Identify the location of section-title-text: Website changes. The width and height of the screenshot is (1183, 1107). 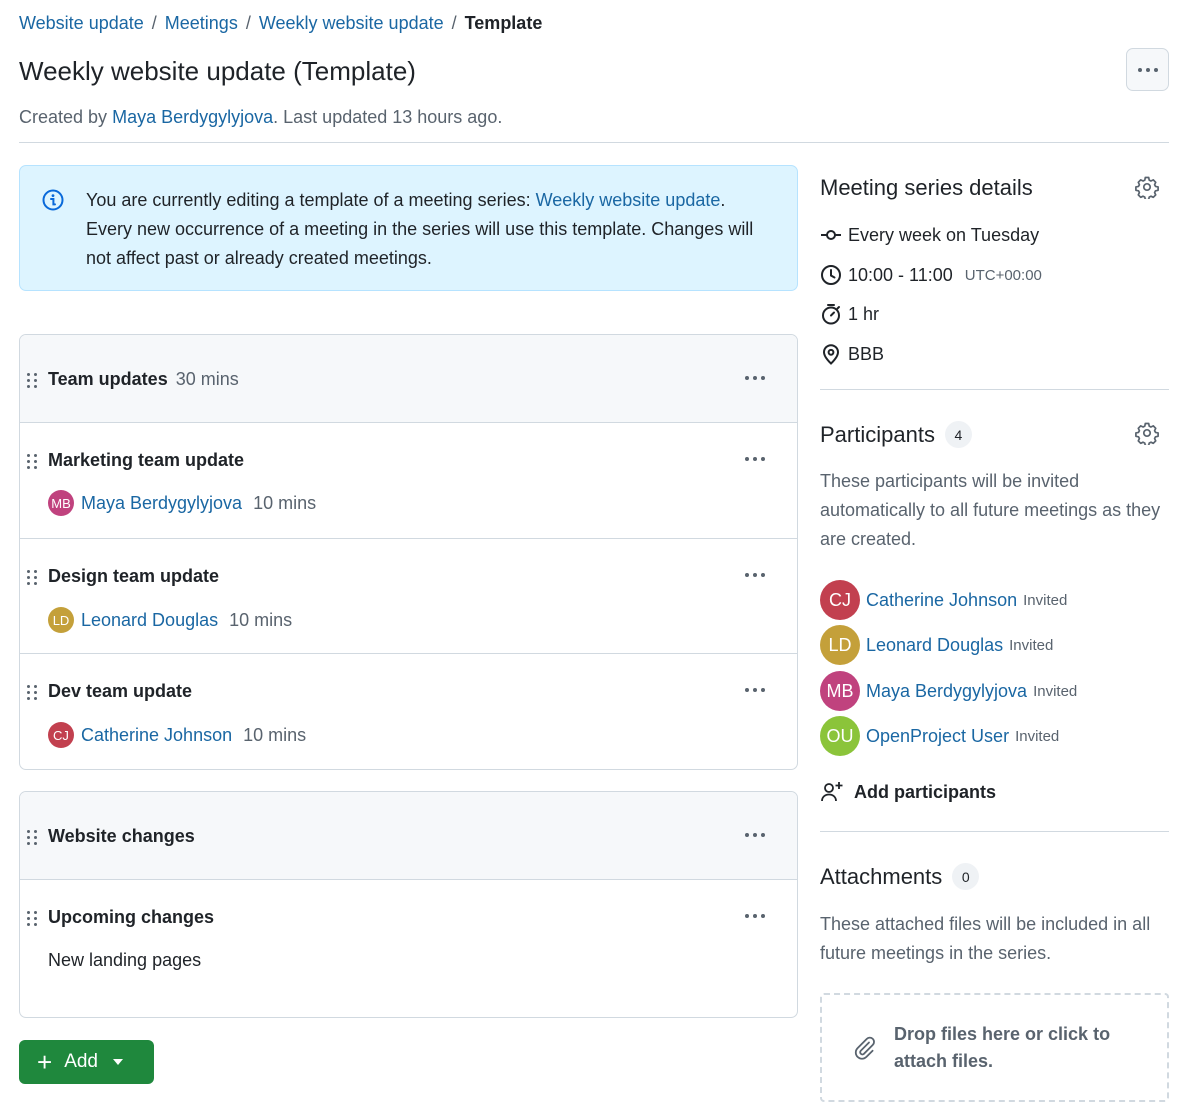
(121, 836).